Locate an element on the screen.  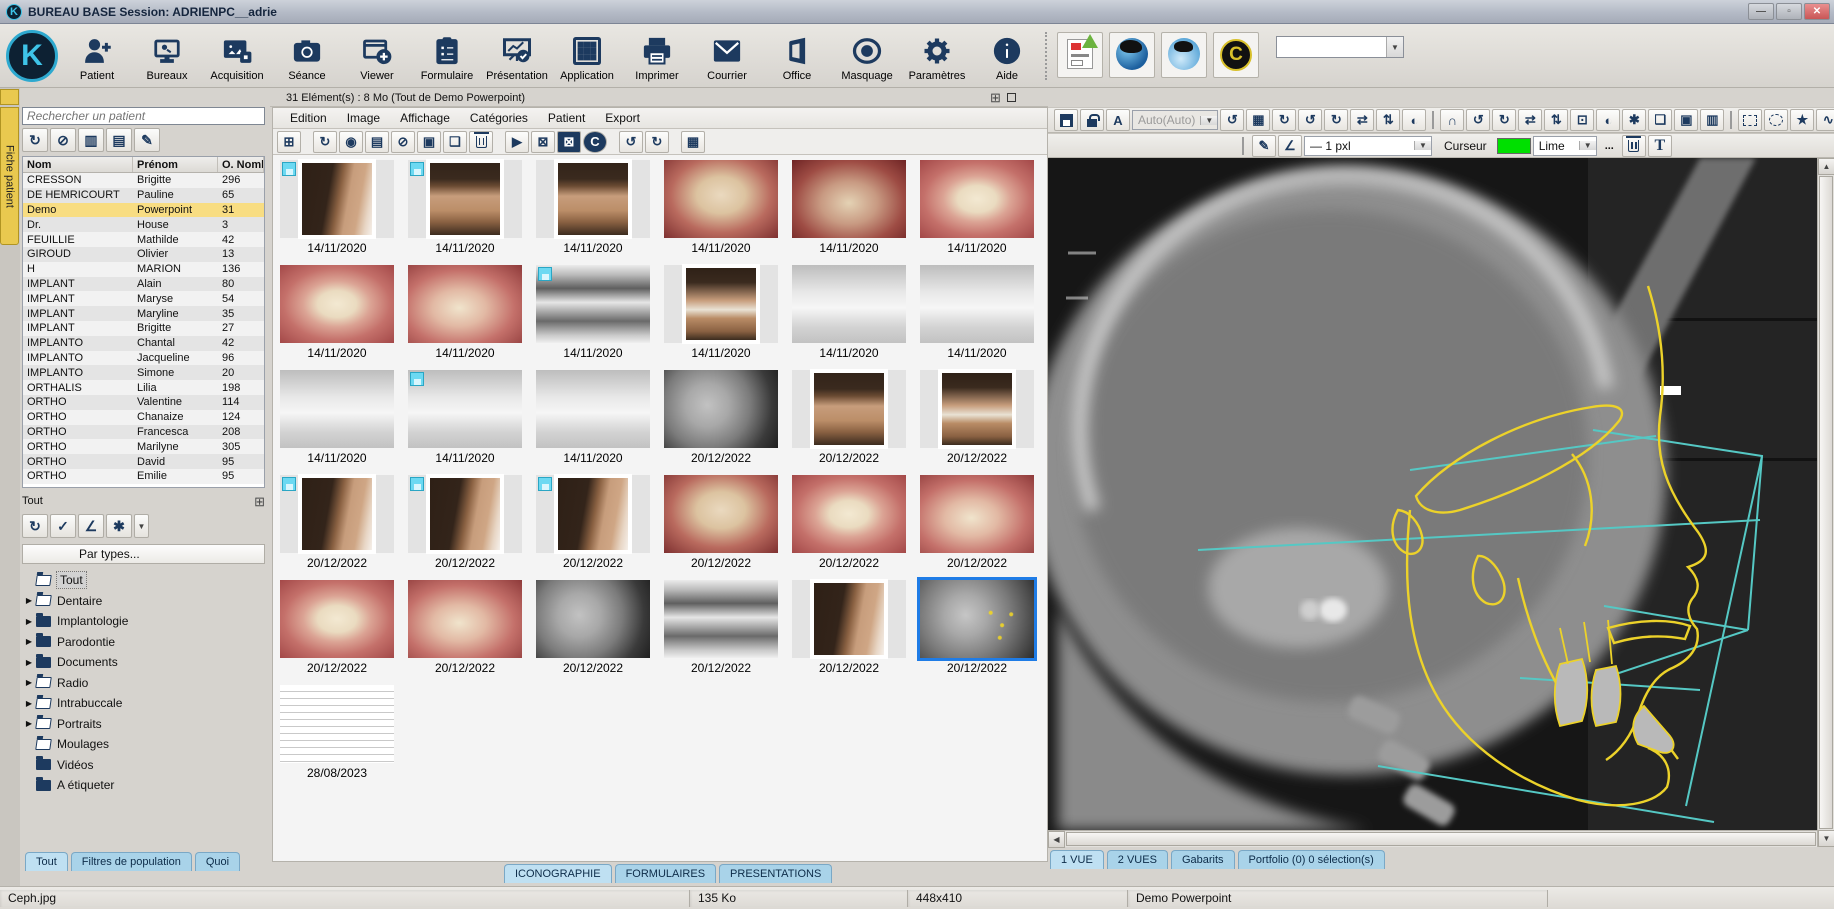
toolbar-button-office: Office is located at coordinates (797, 56).